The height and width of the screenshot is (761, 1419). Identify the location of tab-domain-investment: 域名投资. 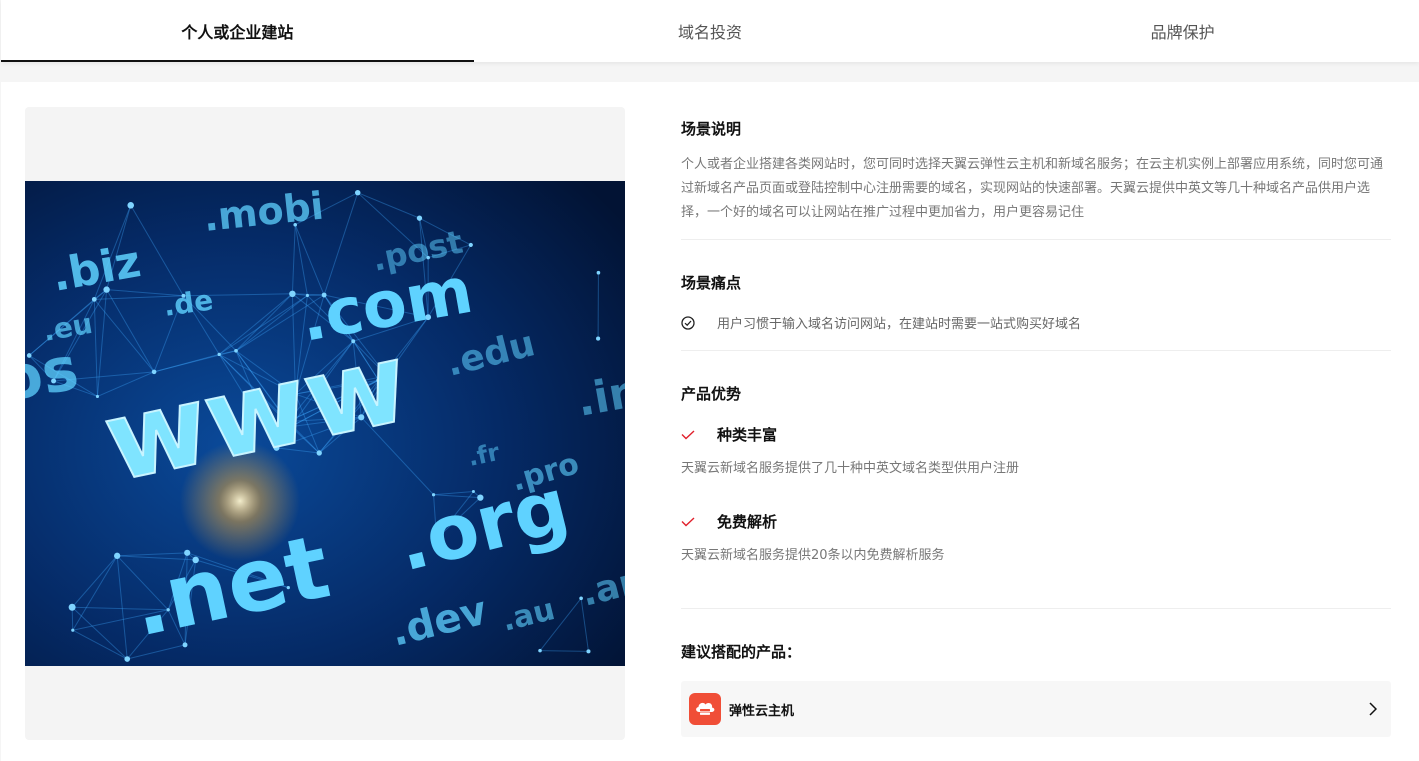
(710, 31).